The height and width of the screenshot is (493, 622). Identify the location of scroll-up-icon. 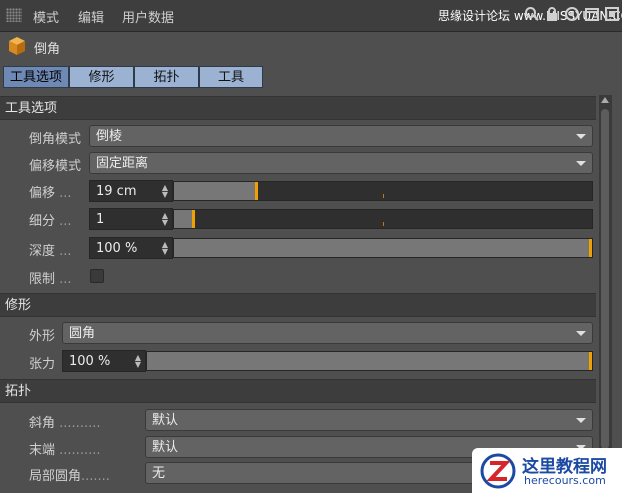
(605, 100).